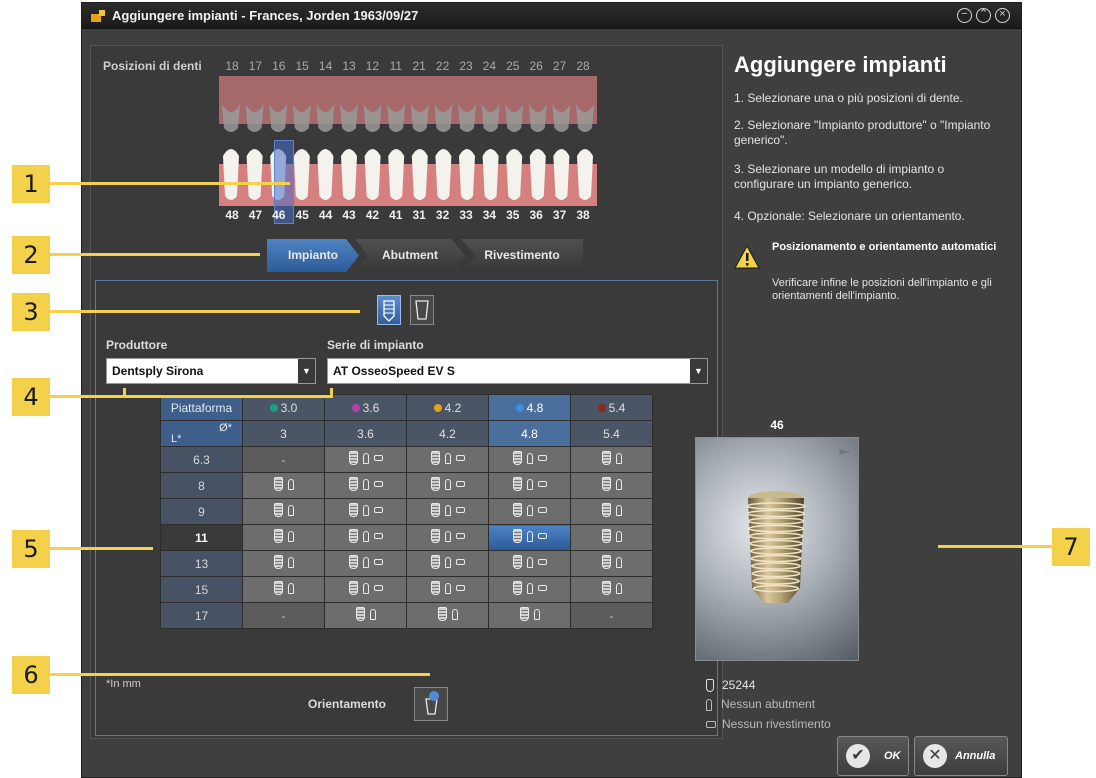  What do you see at coordinates (536, 215) in the screenshot?
I see `tooth-number-36: 36` at bounding box center [536, 215].